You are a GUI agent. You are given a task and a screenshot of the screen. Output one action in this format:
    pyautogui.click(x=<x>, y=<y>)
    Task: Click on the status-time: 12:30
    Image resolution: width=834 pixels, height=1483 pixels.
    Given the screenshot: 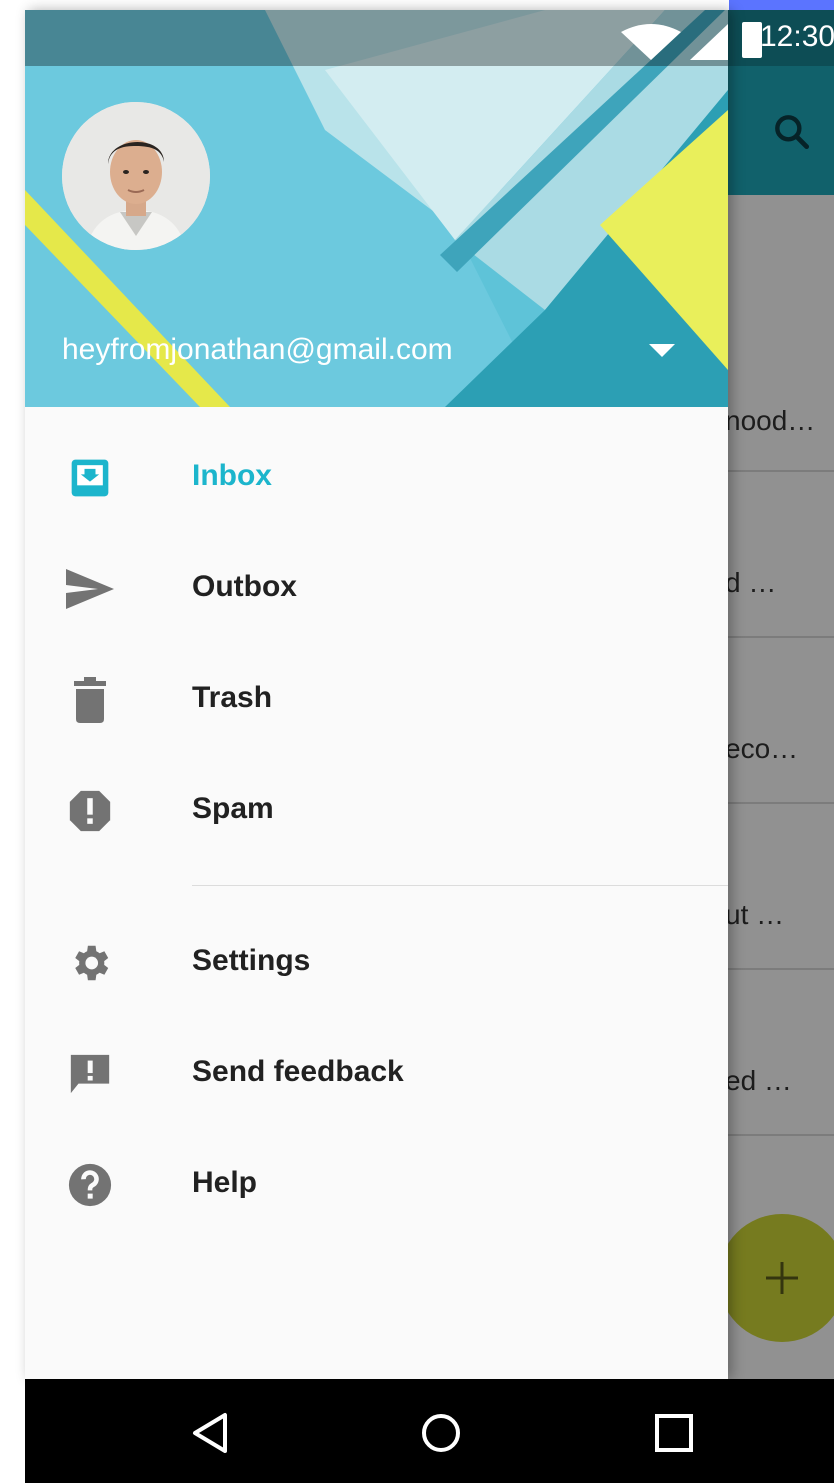 What is the action you would take?
    pyautogui.click(x=797, y=36)
    